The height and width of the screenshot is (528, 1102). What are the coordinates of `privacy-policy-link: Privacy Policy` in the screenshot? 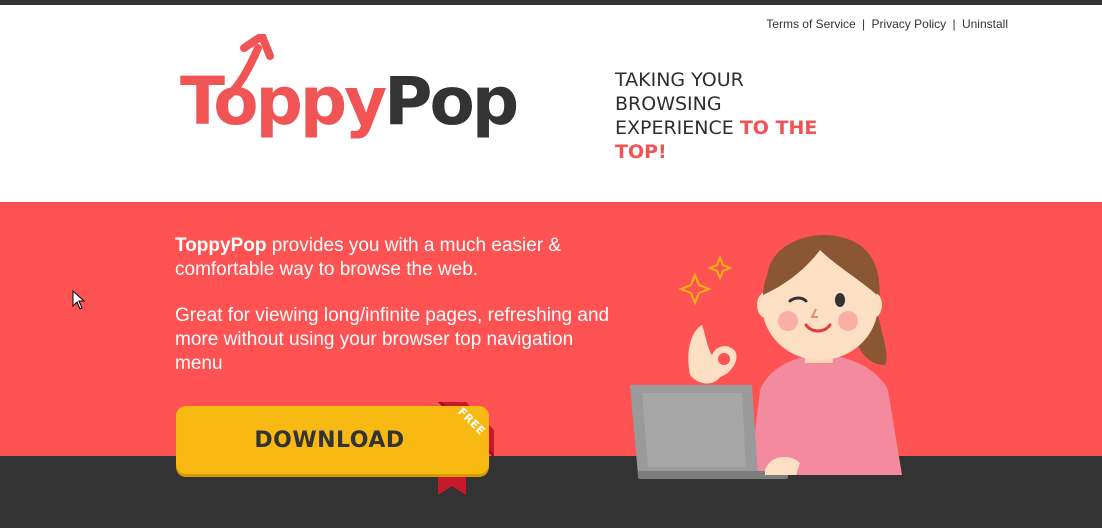 It's located at (908, 24).